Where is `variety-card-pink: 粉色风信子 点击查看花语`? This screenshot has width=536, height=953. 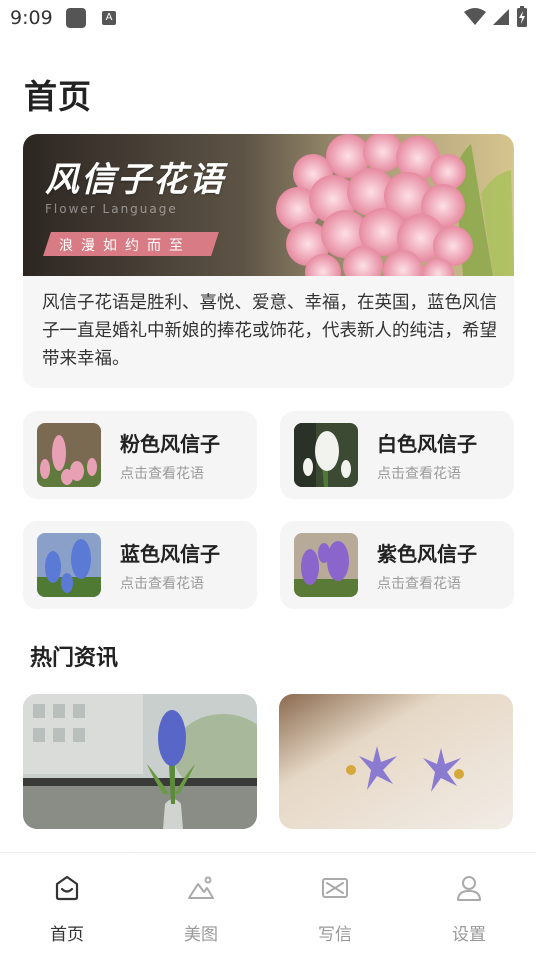 variety-card-pink: 粉色风信子 点击查看花语 is located at coordinates (140, 455).